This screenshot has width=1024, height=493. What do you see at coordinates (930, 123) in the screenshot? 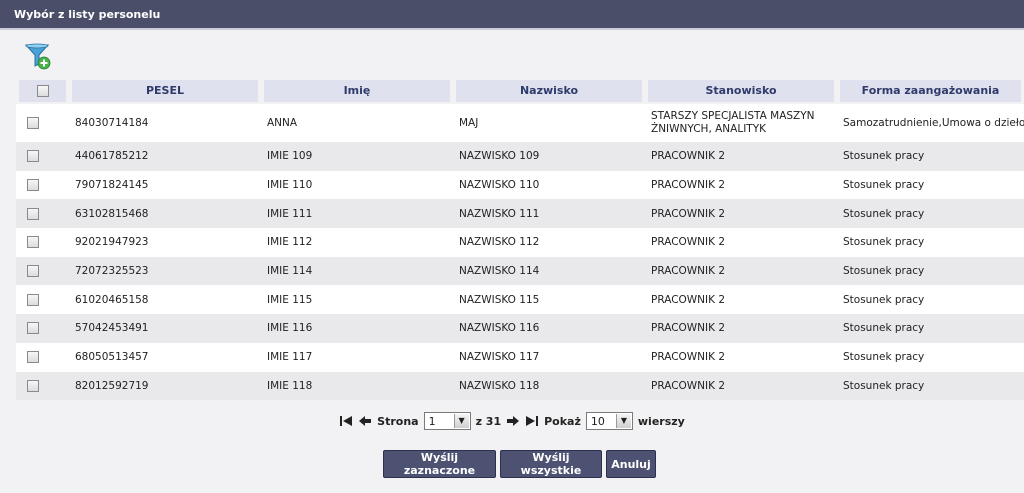
I see `cell-forma: Samozatrudnienie,Umowa o dzieło` at bounding box center [930, 123].